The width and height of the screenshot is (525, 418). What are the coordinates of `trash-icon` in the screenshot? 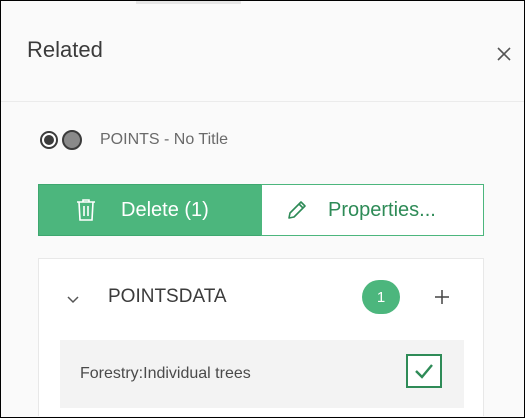 It's located at (86, 210).